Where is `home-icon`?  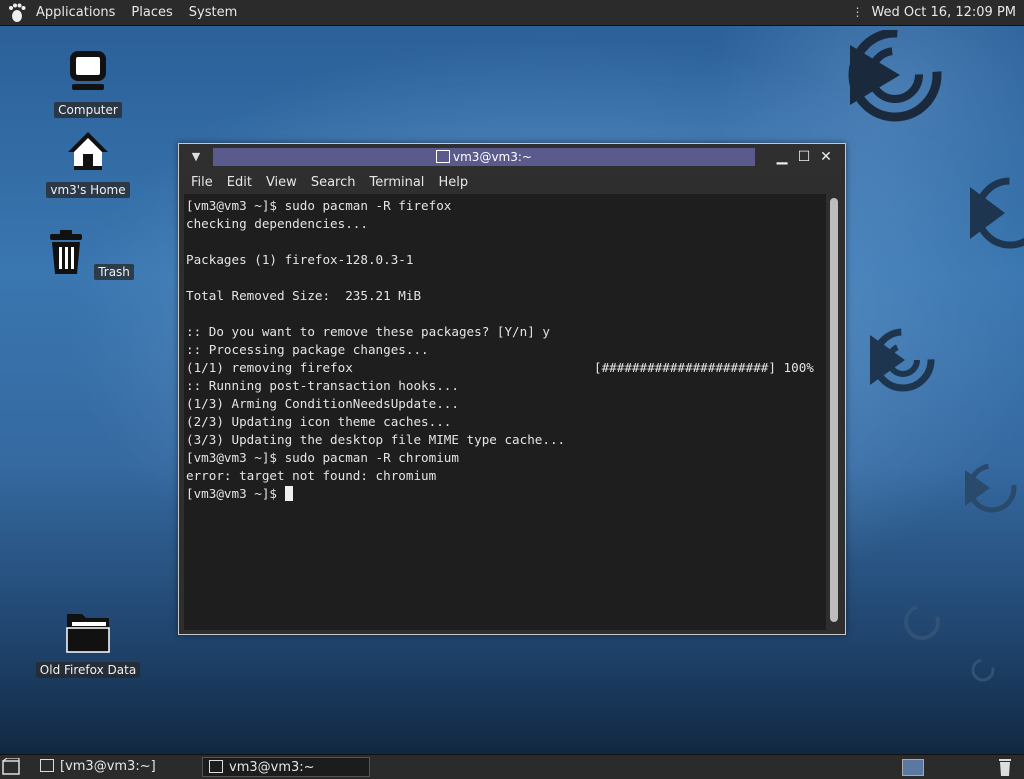
home-icon is located at coordinates (88, 151).